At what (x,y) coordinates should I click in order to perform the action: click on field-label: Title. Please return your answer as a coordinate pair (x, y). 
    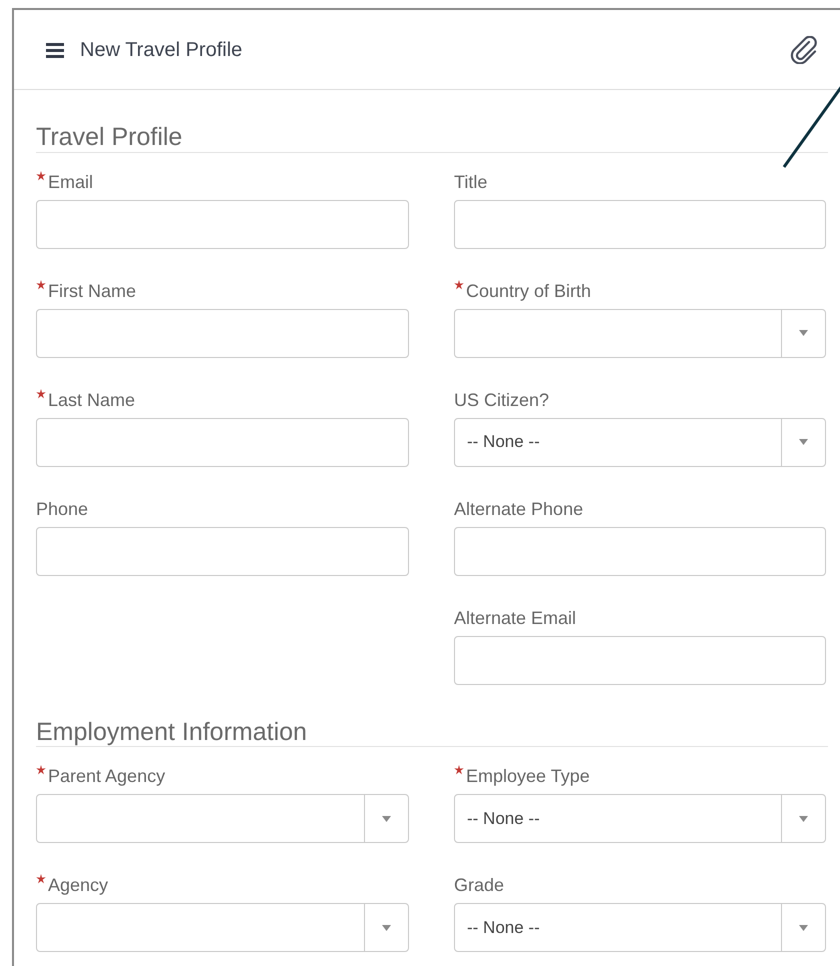
    Looking at the image, I should click on (471, 182).